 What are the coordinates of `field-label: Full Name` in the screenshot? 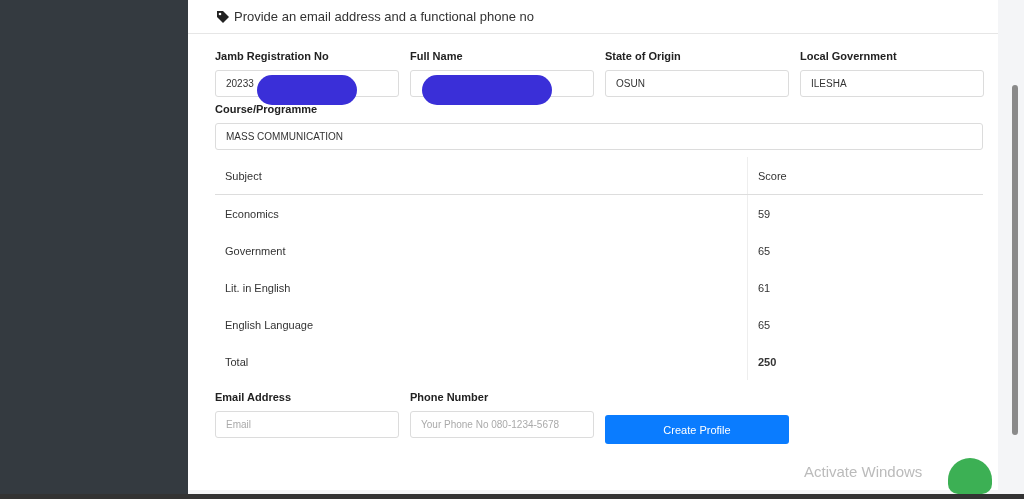 It's located at (436, 56).